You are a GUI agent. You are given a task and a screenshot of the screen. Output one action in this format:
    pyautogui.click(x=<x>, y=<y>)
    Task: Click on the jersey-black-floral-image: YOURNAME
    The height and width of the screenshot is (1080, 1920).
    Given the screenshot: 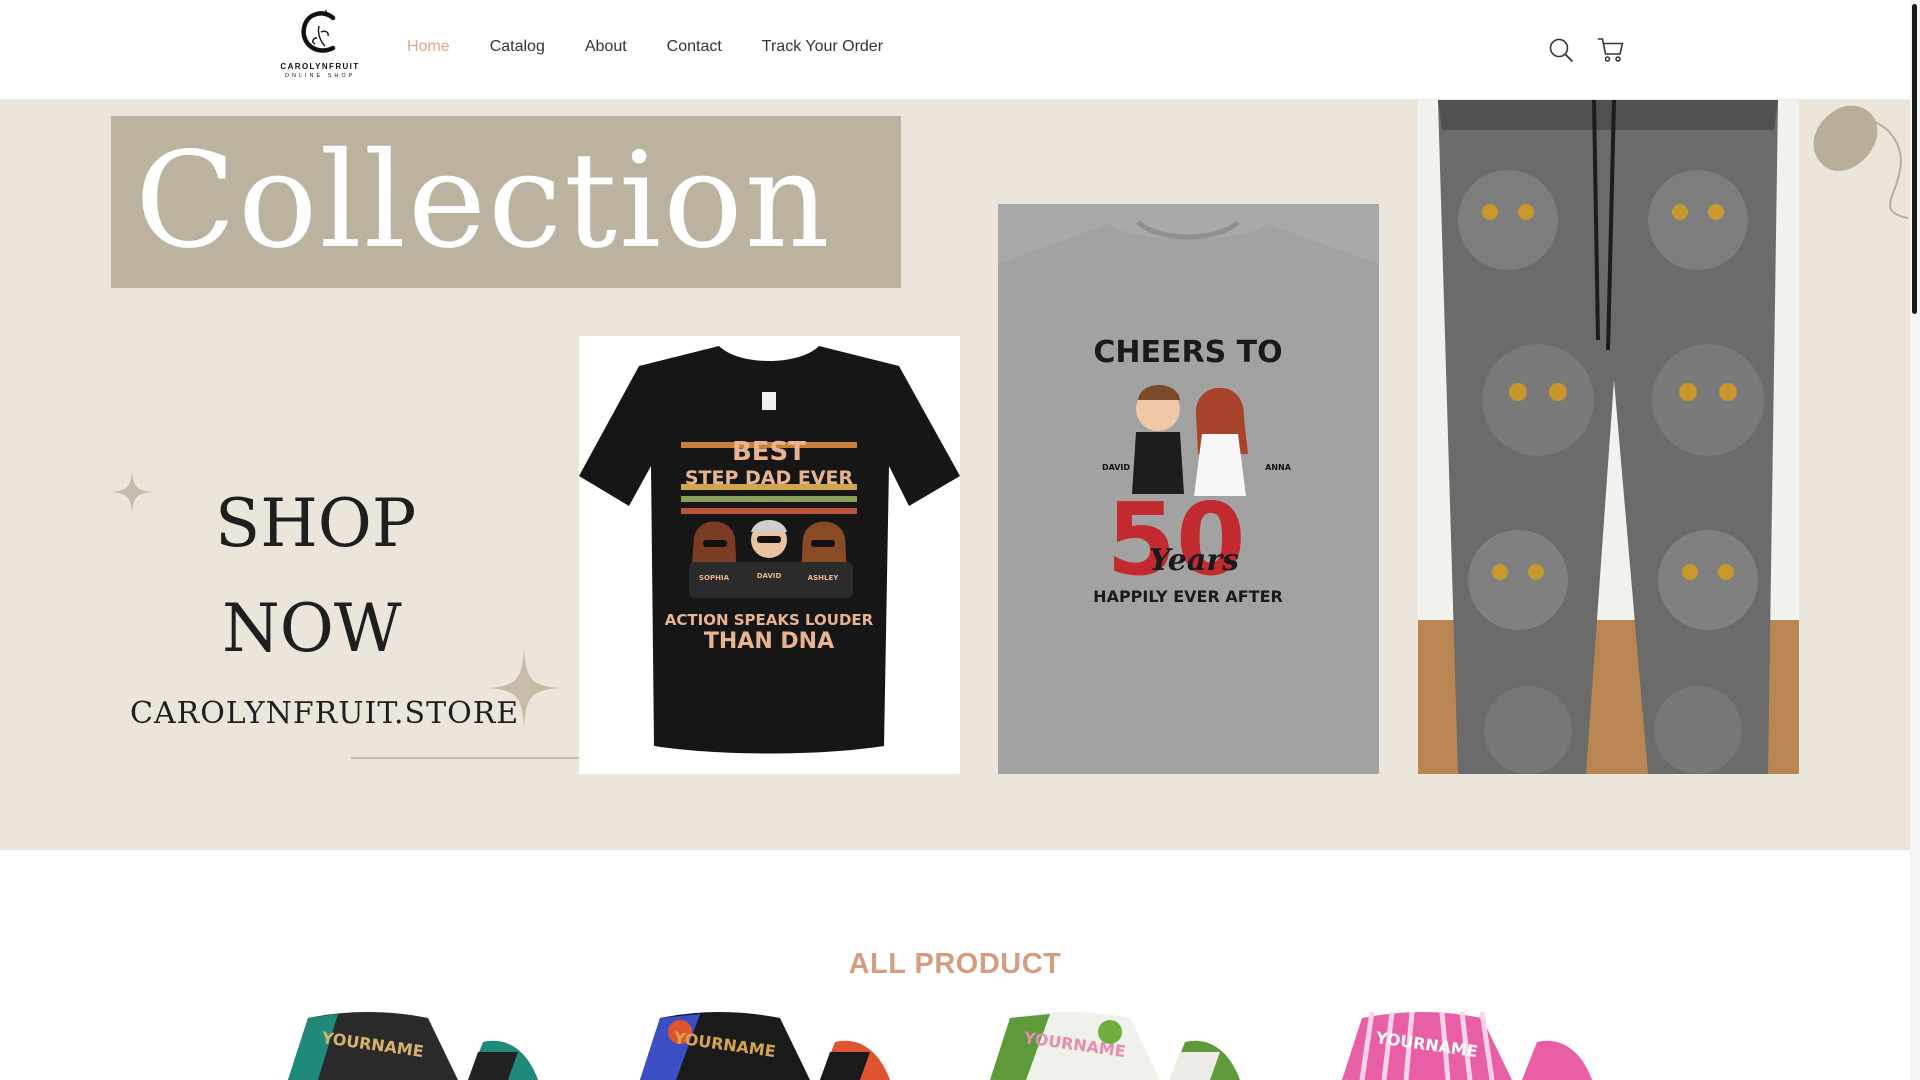 What is the action you would take?
    pyautogui.click(x=413, y=1046)
    